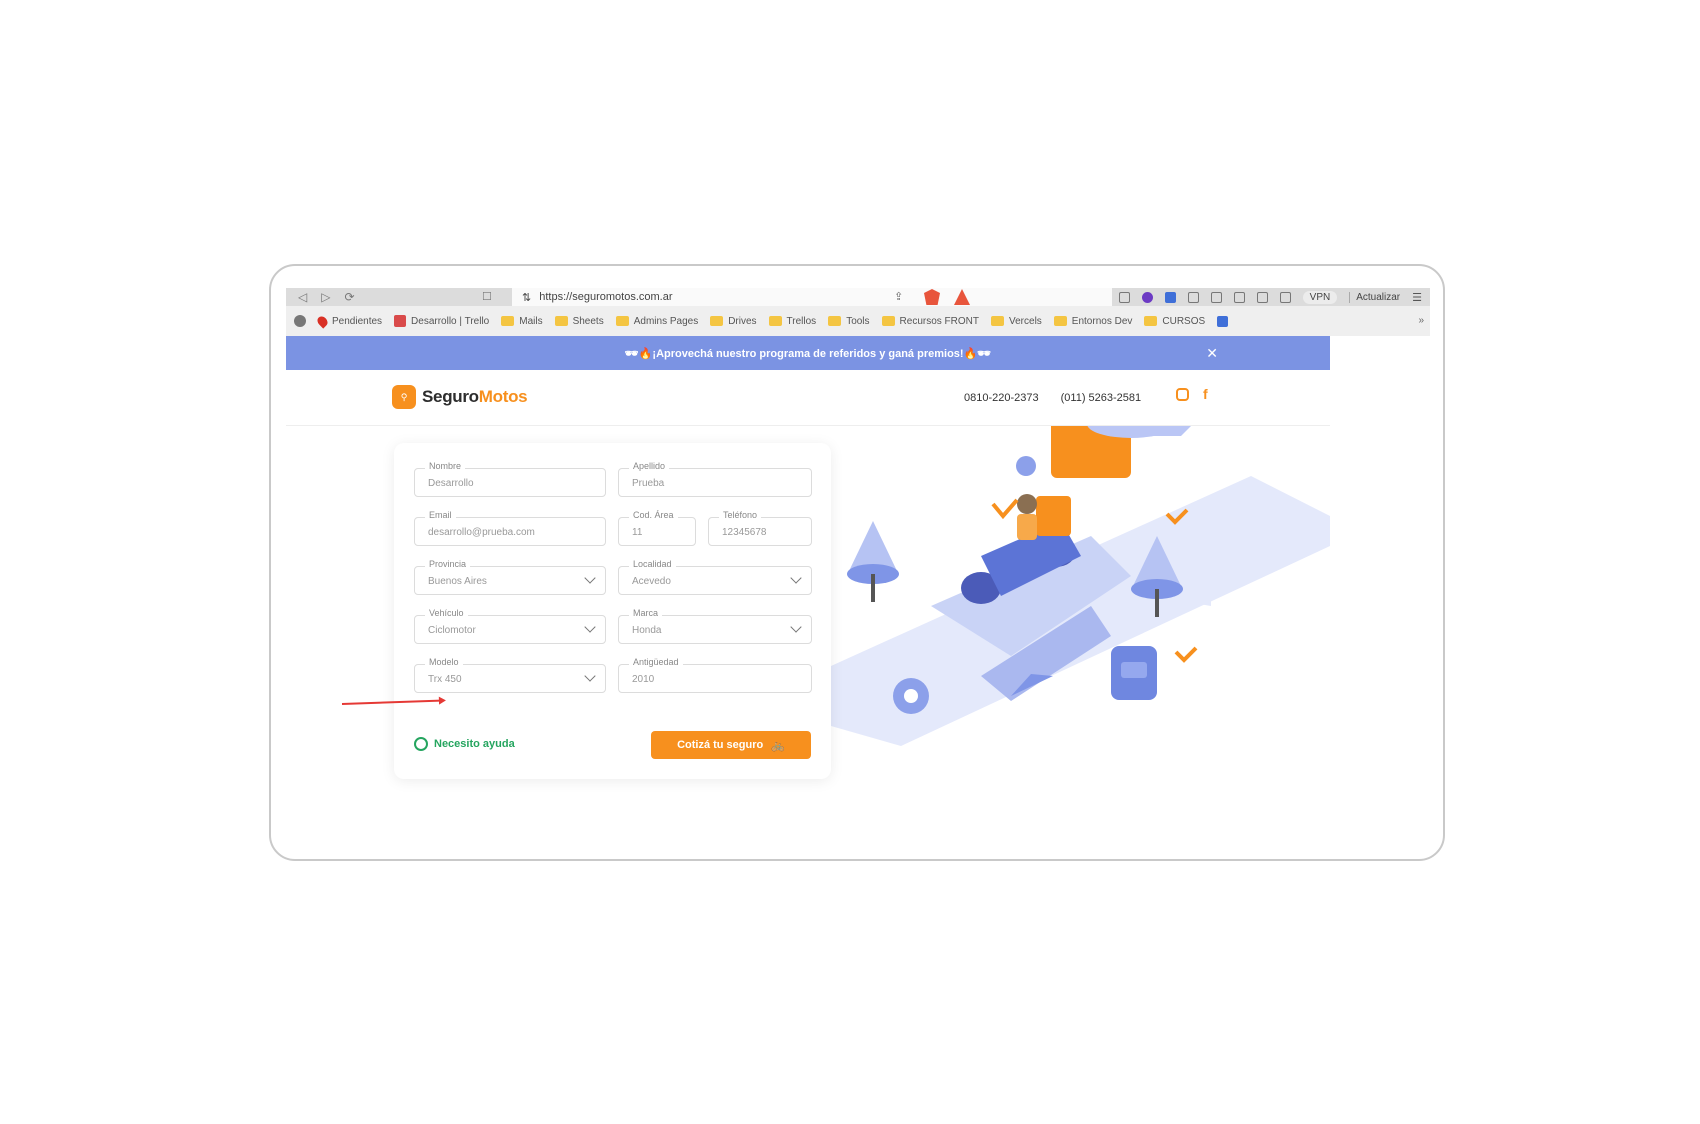 The height and width of the screenshot is (1124, 1700). Describe the element at coordinates (464, 744) in the screenshot. I see `help-link: Necesito ayuda` at that location.